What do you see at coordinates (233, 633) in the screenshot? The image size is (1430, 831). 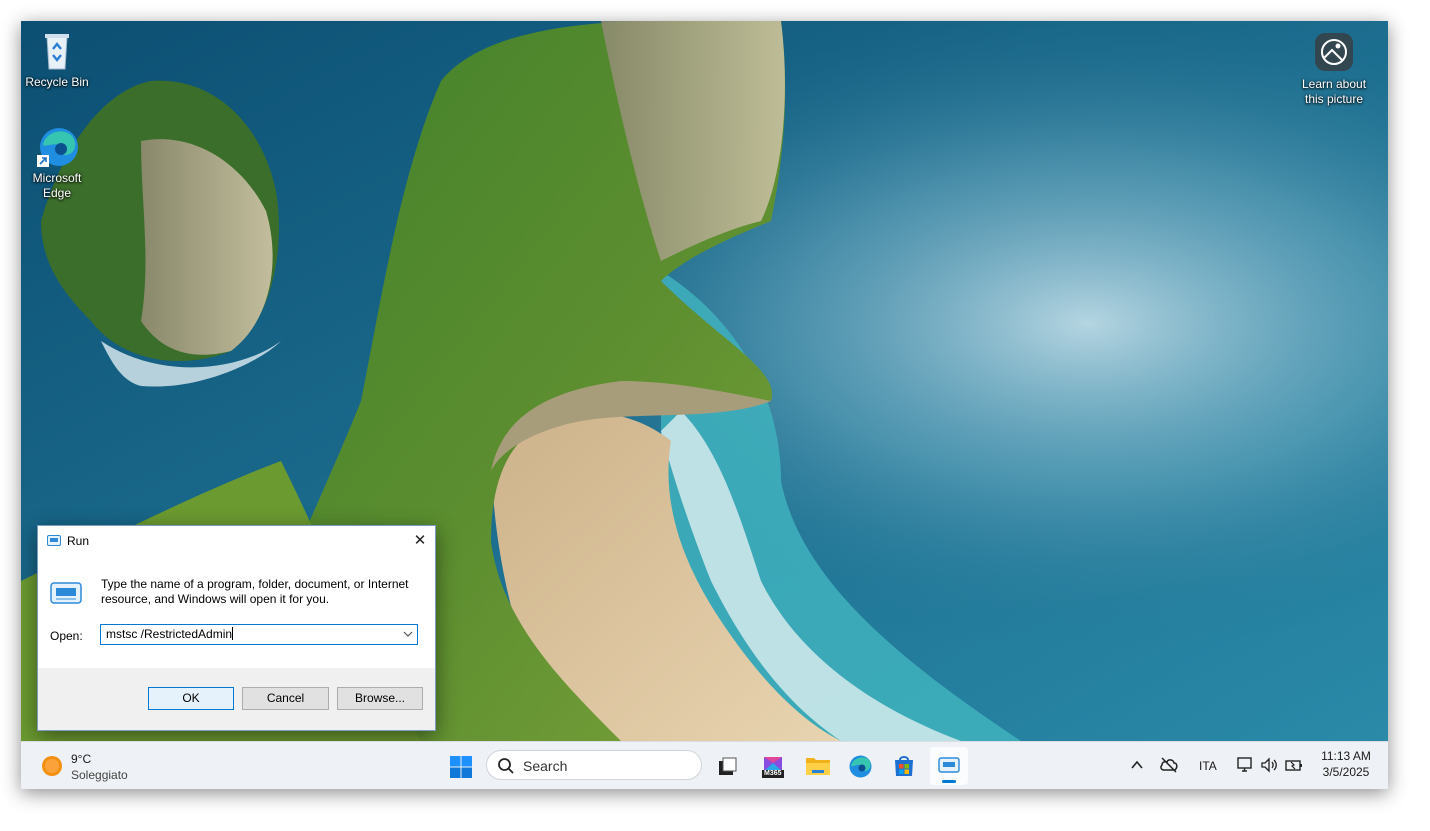 I see `text-caret` at bounding box center [233, 633].